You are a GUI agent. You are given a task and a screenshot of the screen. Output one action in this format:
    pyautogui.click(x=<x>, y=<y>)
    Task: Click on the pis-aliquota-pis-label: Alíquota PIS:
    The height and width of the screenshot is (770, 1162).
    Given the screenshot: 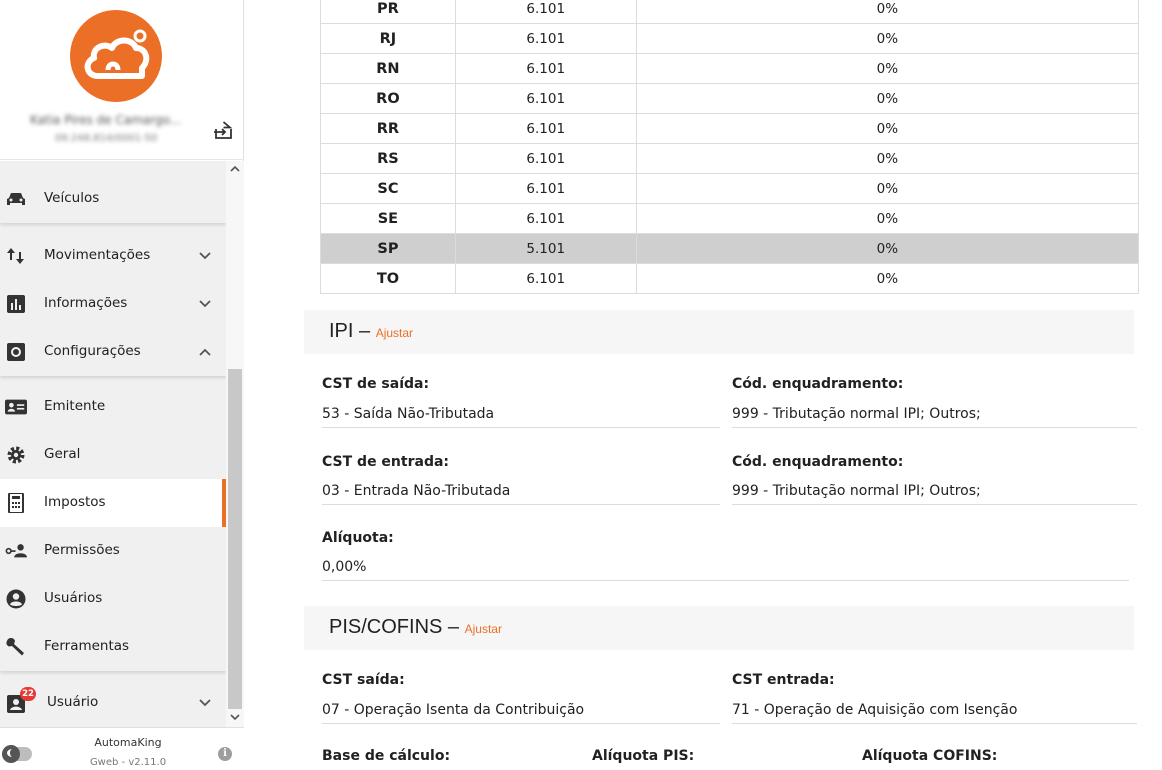 What is the action you would take?
    pyautogui.click(x=643, y=756)
    